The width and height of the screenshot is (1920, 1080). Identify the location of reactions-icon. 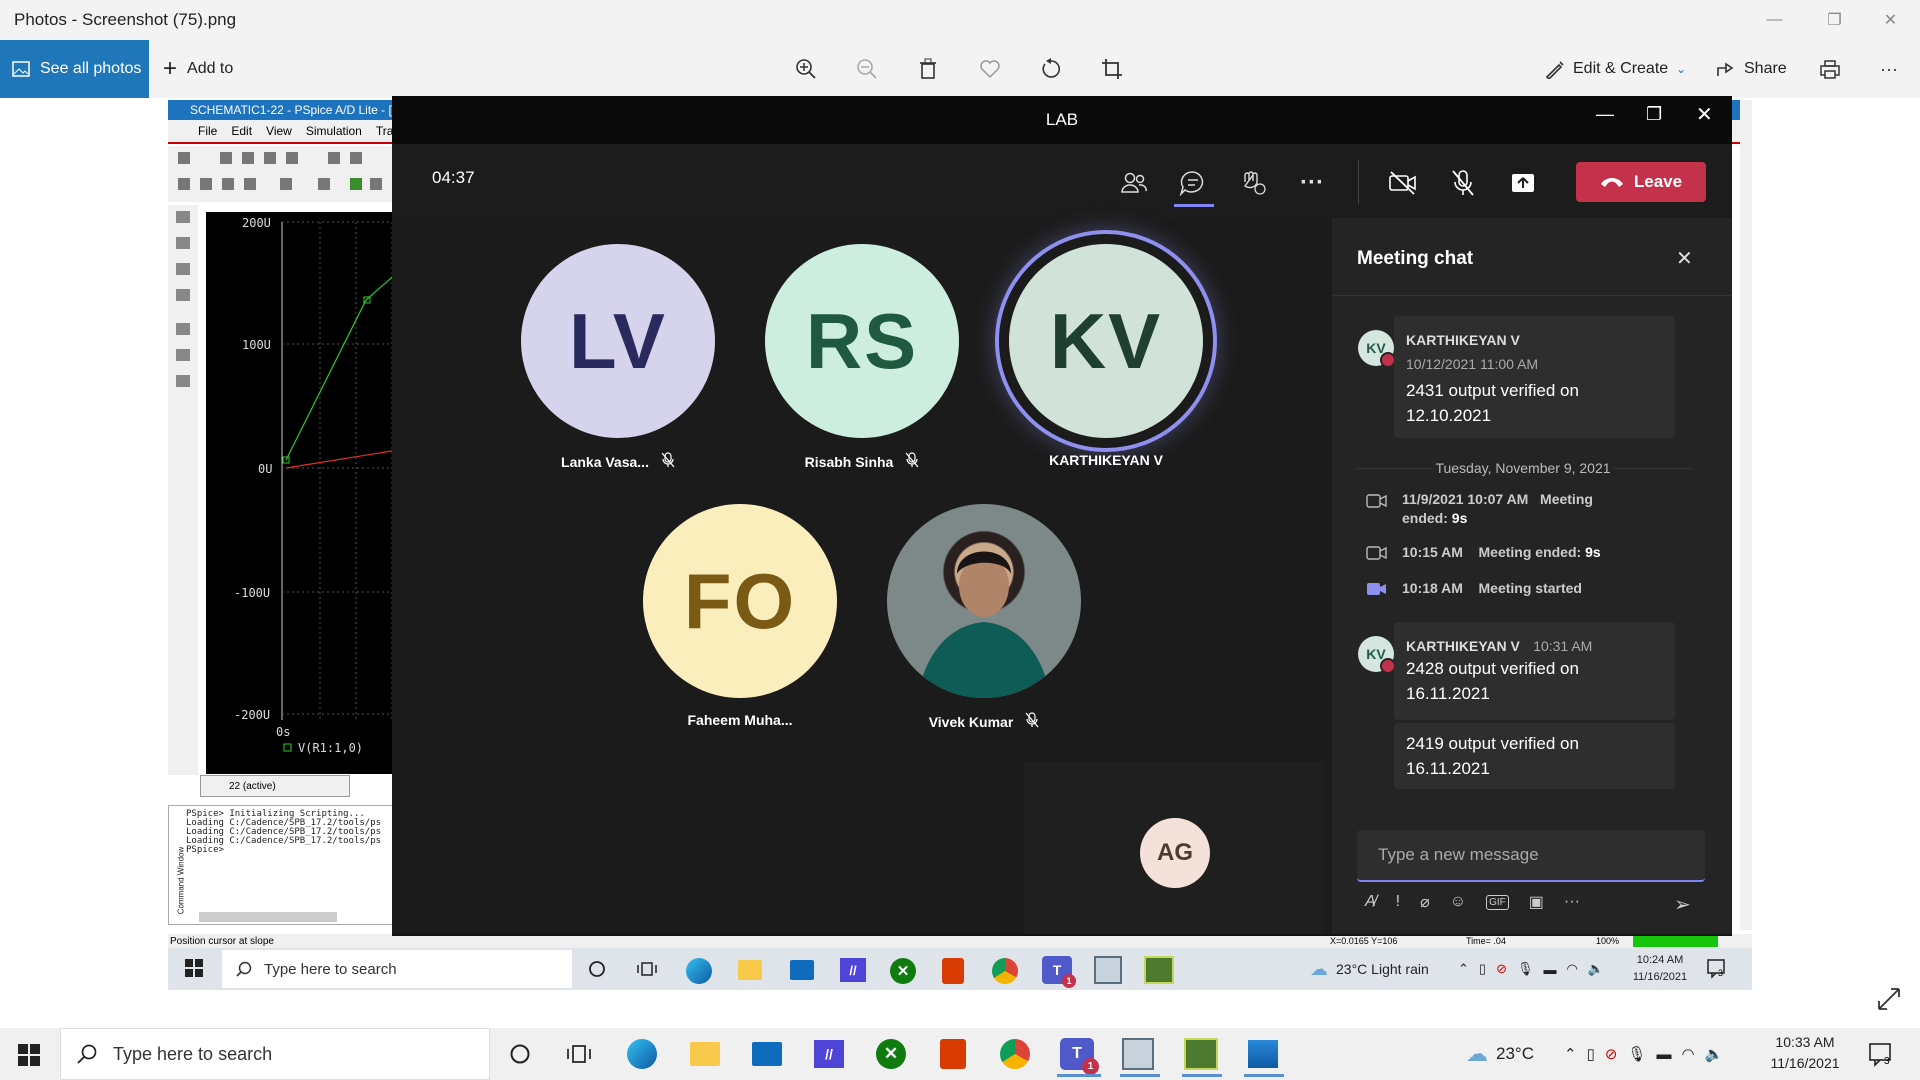
(1253, 183).